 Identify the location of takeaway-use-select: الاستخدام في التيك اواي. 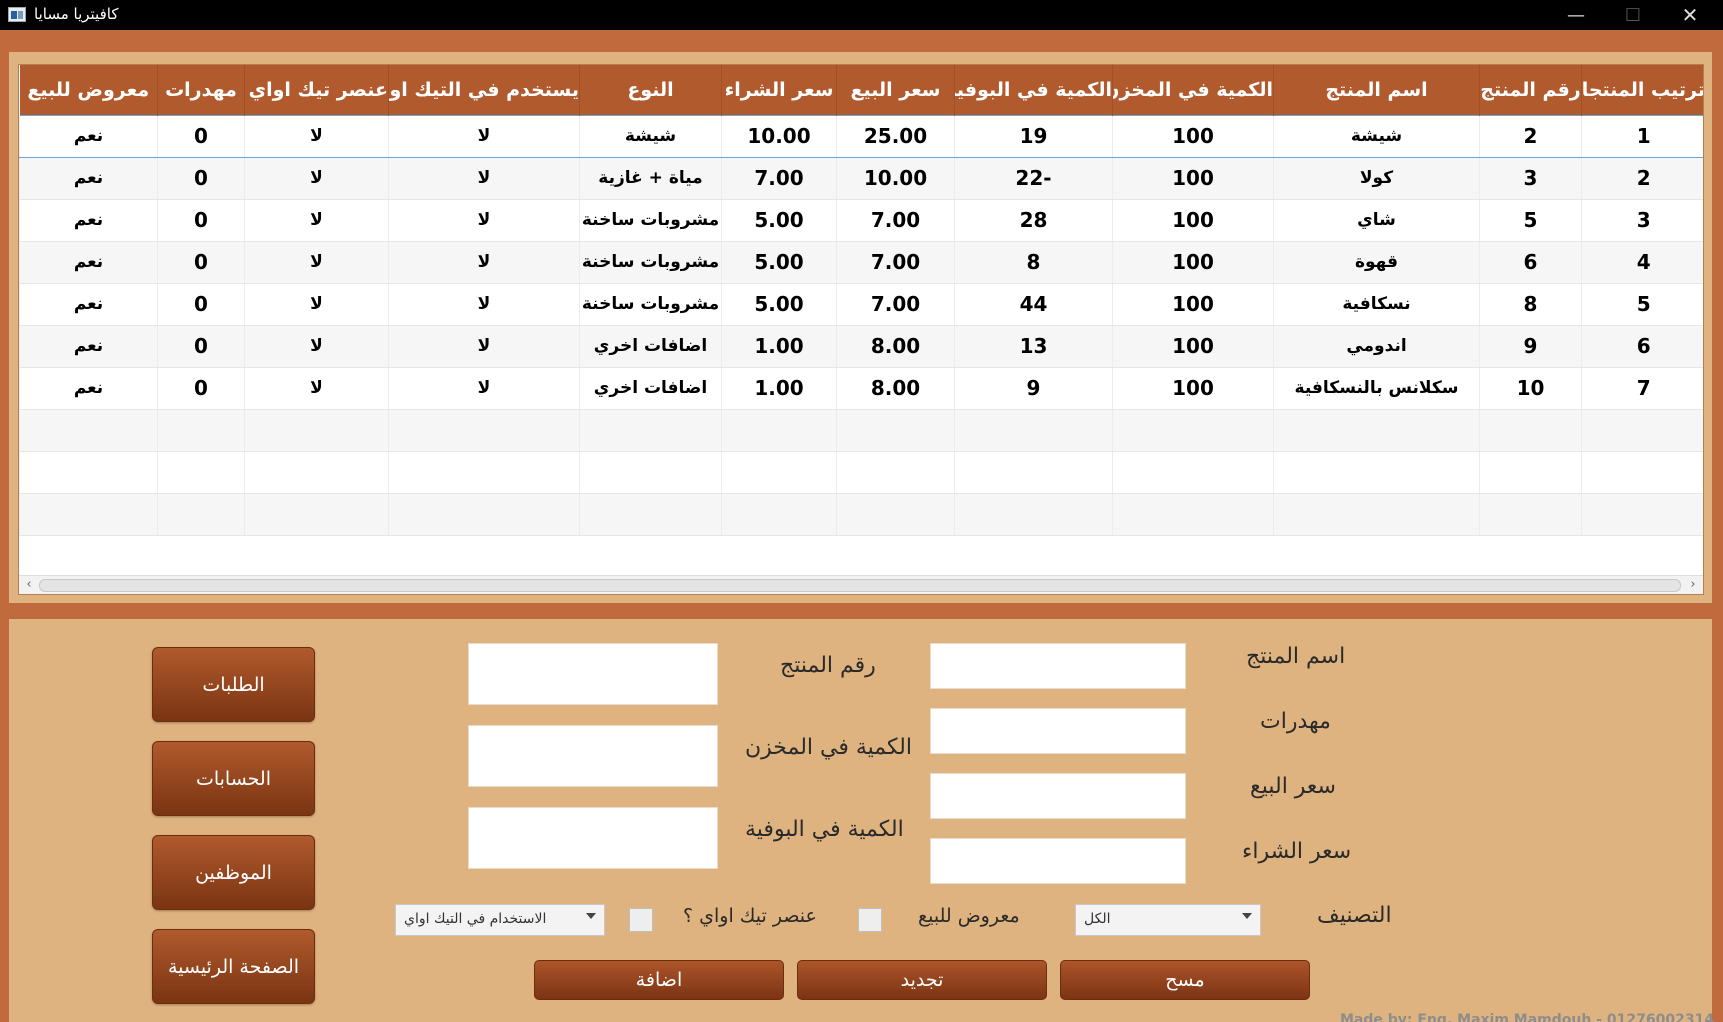
(500, 920).